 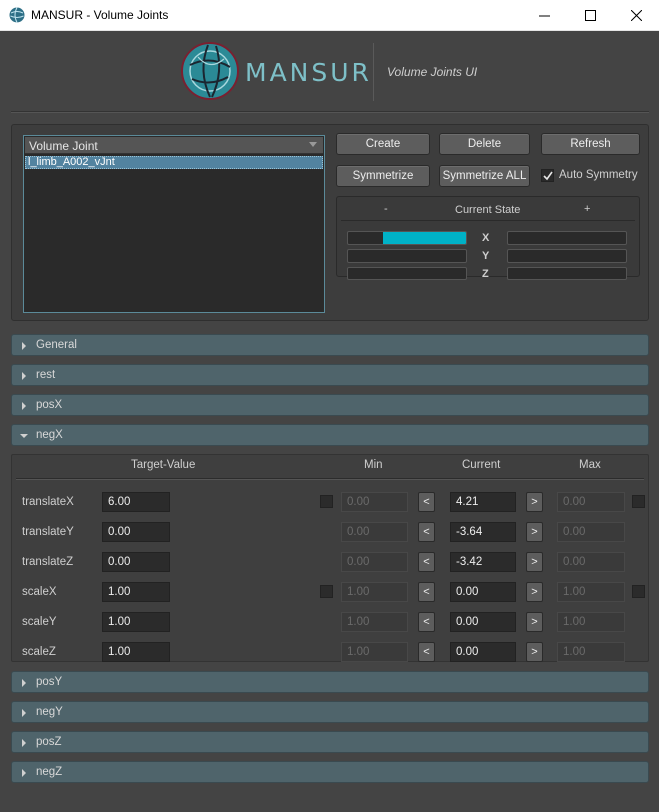 What do you see at coordinates (481, 465) in the screenshot?
I see `current-header: Current` at bounding box center [481, 465].